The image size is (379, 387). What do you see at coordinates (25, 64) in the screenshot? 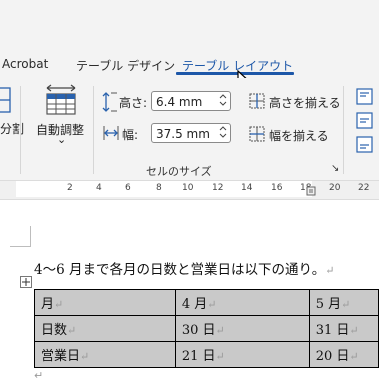
I see `tab-acrobat: Acrobat` at bounding box center [25, 64].